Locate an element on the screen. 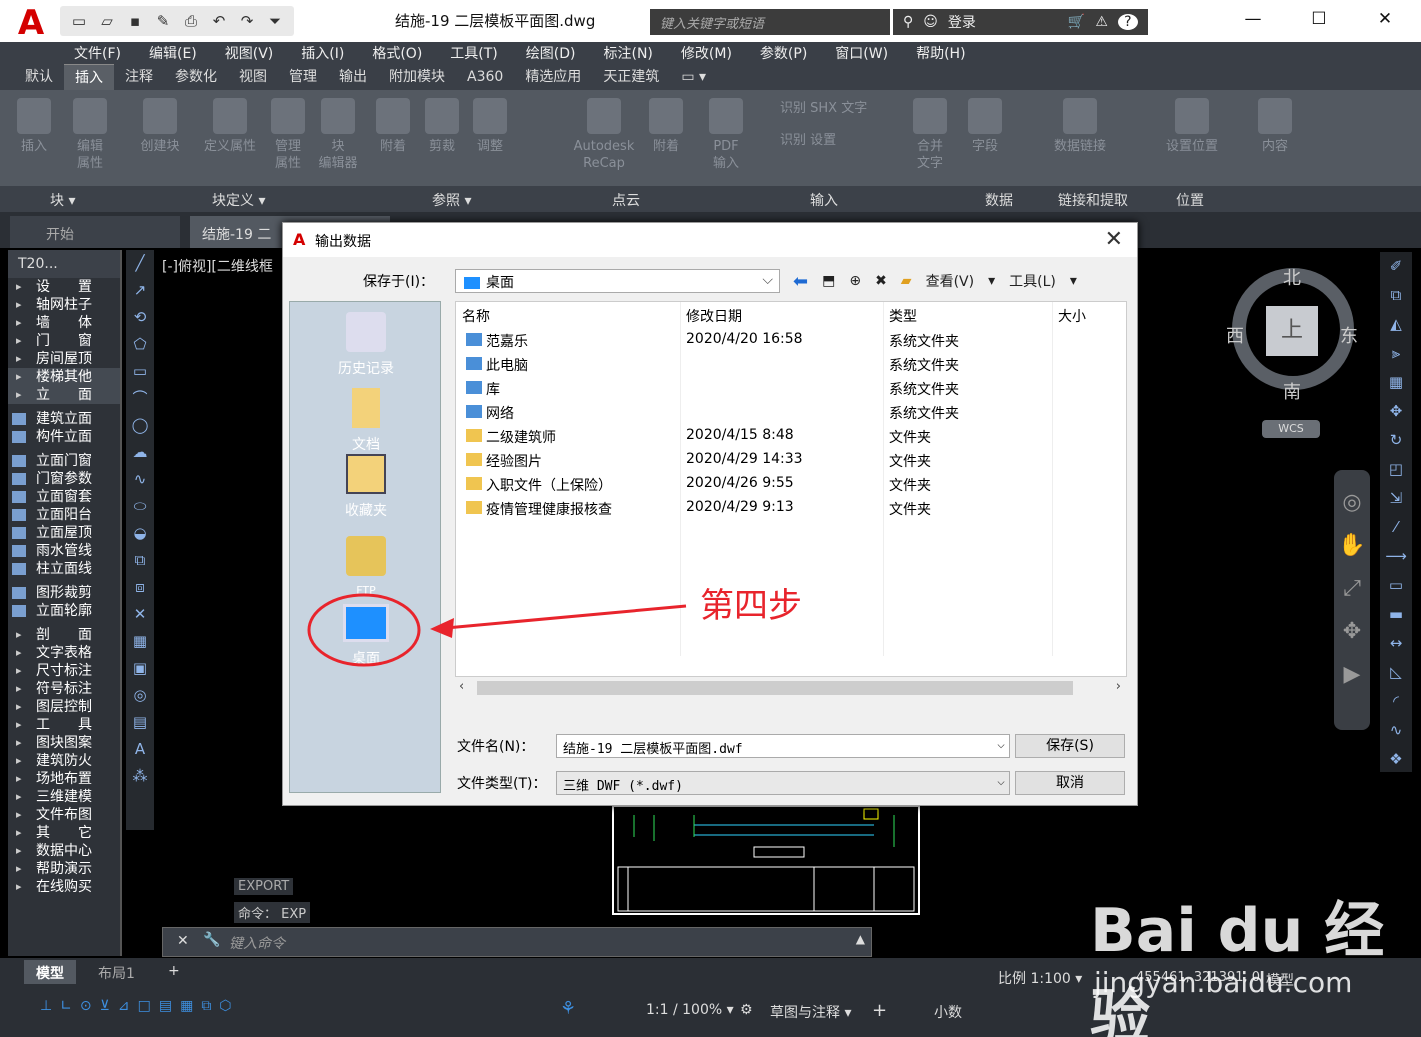 The height and width of the screenshot is (1037, 1421). search-input: 键入关键字或短语 is located at coordinates (770, 22).